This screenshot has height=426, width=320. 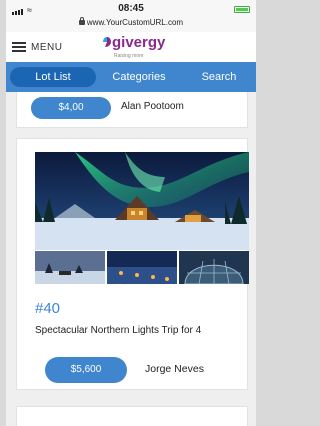 What do you see at coordinates (135, 22) in the screenshot?
I see `url-text: www.YourCustomURL.com` at bounding box center [135, 22].